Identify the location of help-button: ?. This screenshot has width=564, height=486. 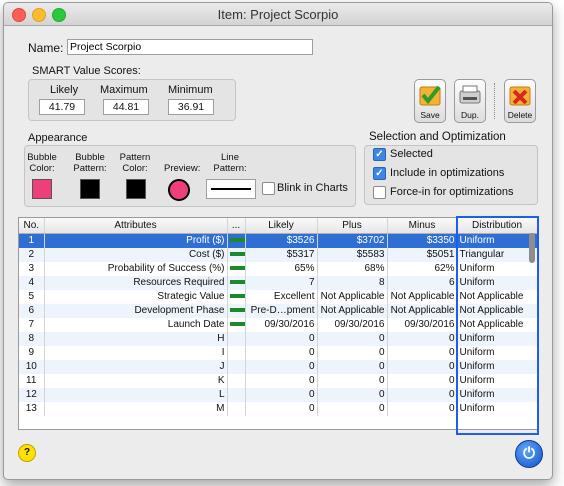
(27, 453).